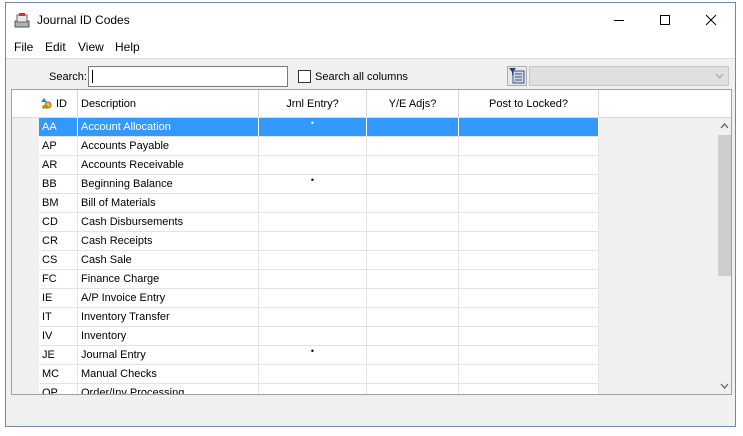  Describe the element at coordinates (168, 355) in the screenshot. I see `cell-description: Journal Entry` at that location.